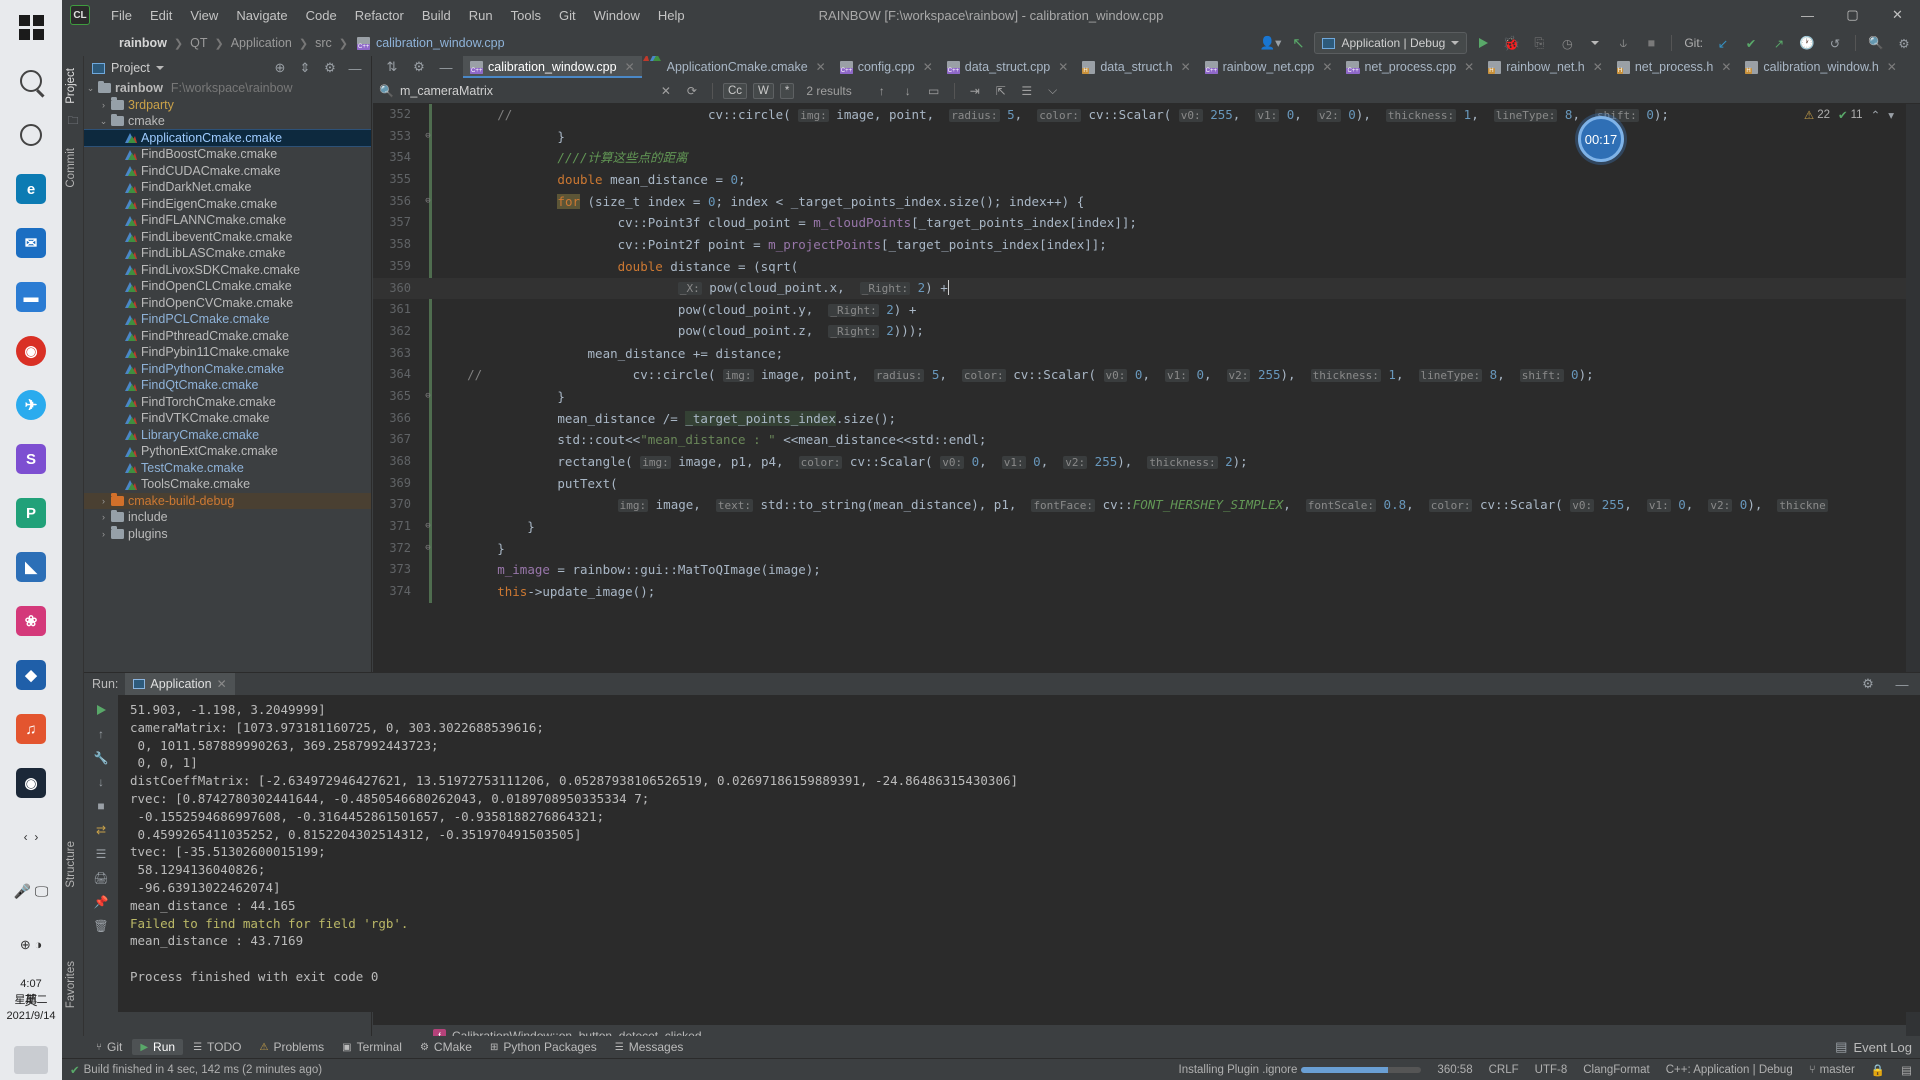  I want to click on tree-item-findeigencmake-cmake: FindEigenCmake.cmake, so click(227, 204).